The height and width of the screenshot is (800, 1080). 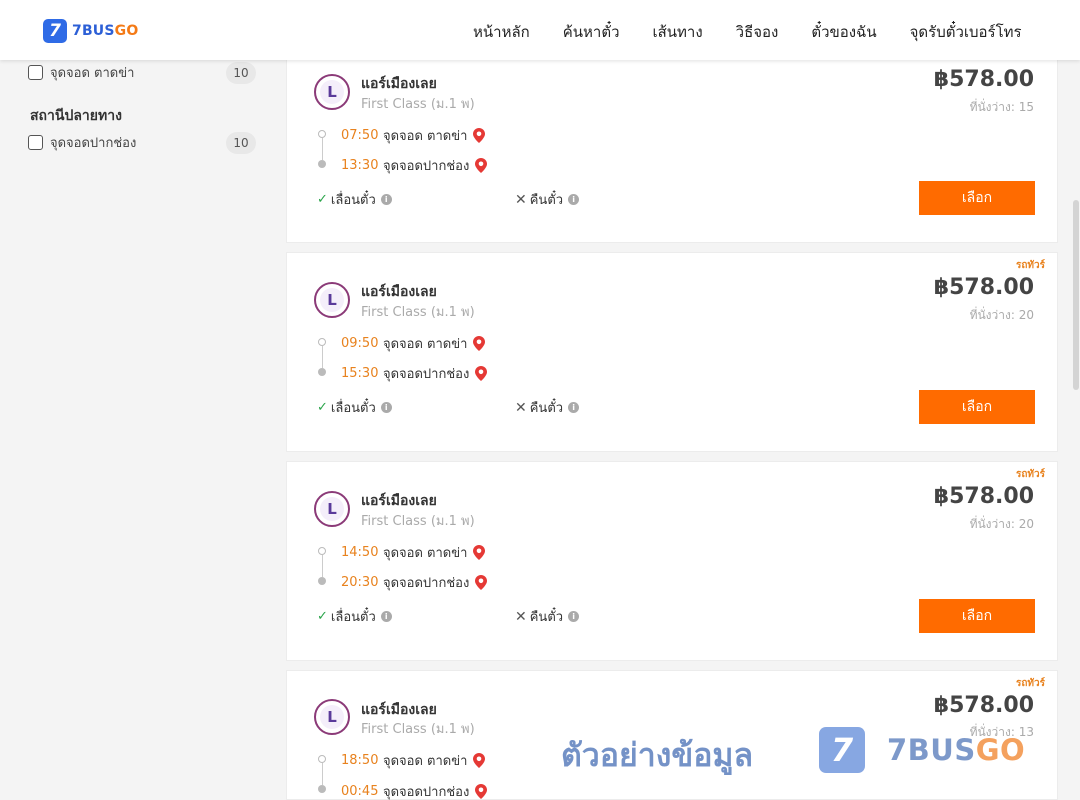 What do you see at coordinates (1076, 295) in the screenshot?
I see `scrollbar-thumb` at bounding box center [1076, 295].